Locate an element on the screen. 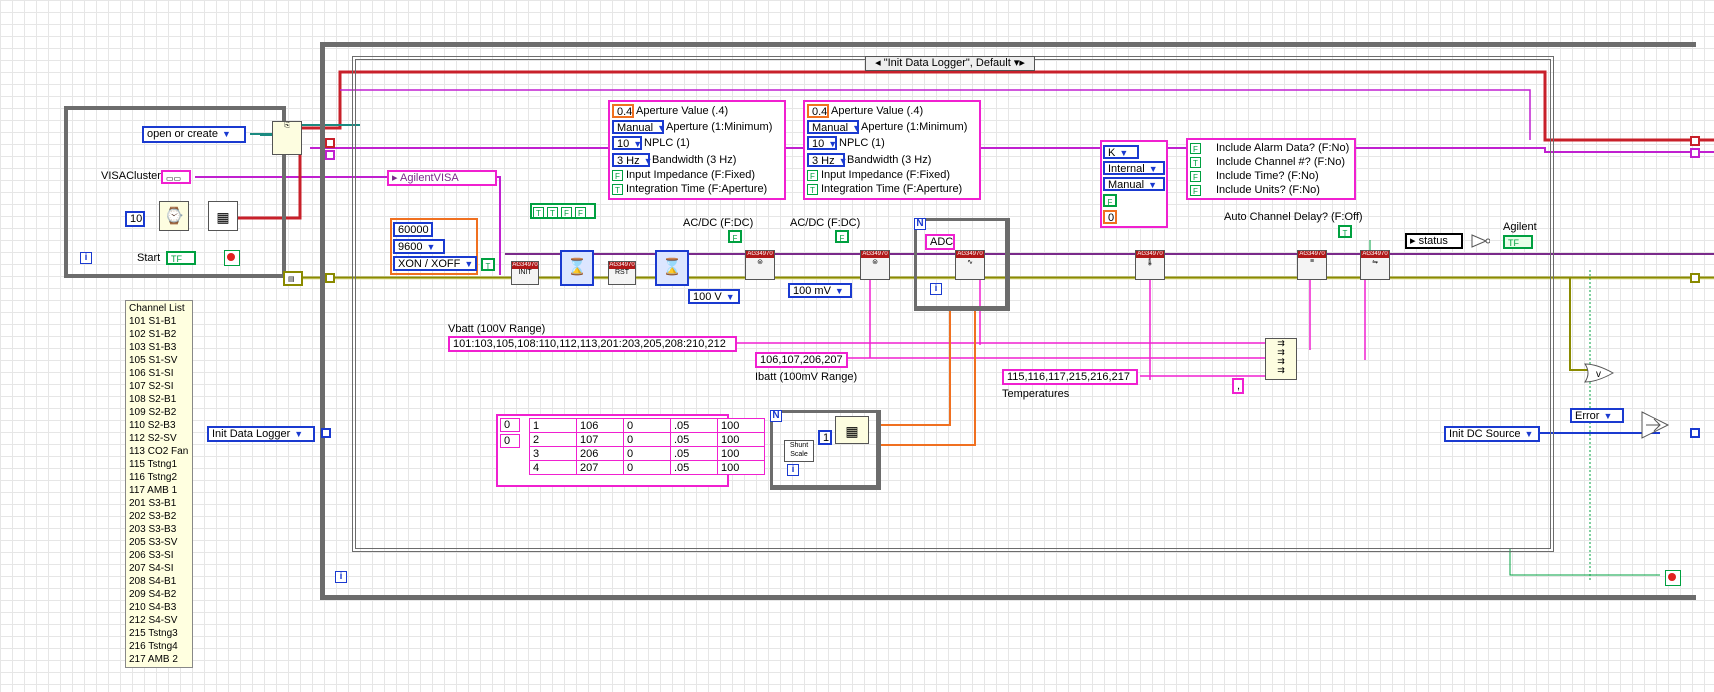 Image resolution: width=1714 pixels, height=692 pixels. channel-list-item: 115 Tstng1 is located at coordinates (153, 464).